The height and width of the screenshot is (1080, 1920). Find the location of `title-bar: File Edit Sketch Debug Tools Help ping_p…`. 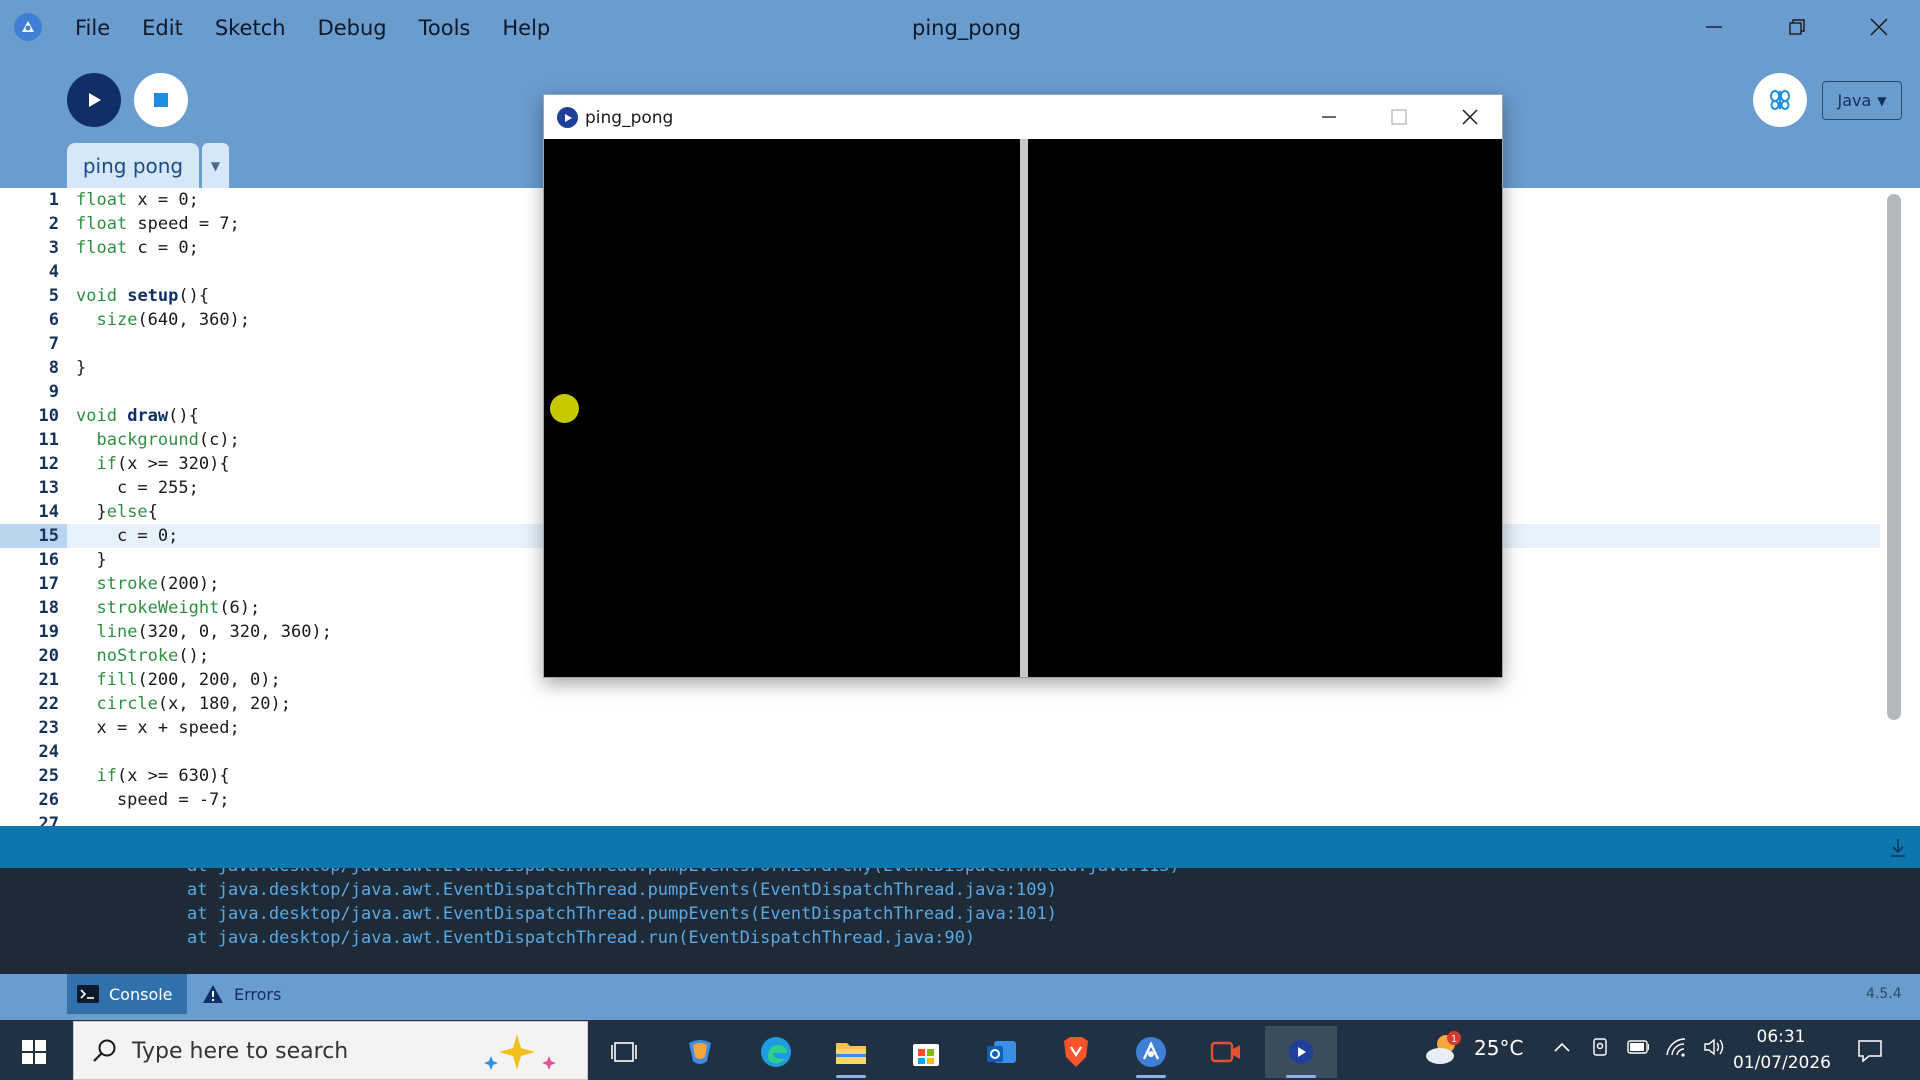

title-bar: File Edit Sketch Debug Tools Help ping_p… is located at coordinates (960, 27).